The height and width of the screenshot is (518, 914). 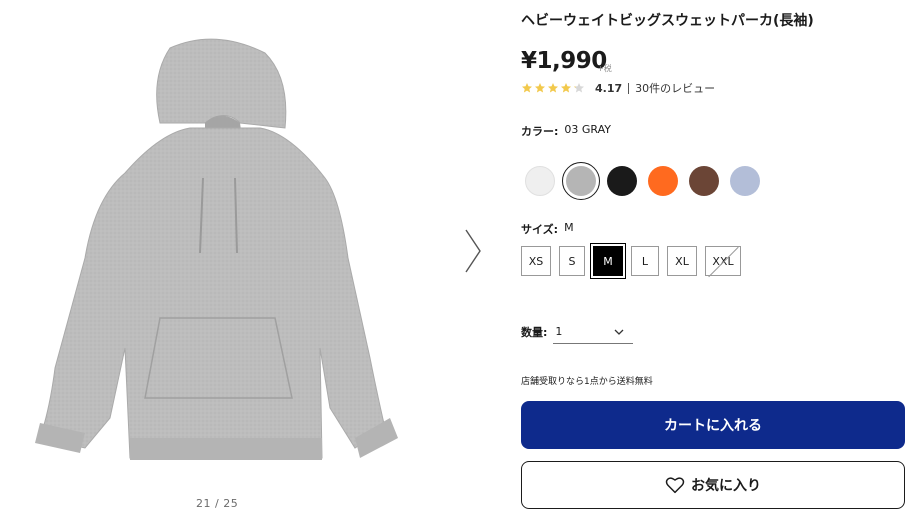 I want to click on add-to-cart-button: カートに入れる, so click(x=713, y=425).